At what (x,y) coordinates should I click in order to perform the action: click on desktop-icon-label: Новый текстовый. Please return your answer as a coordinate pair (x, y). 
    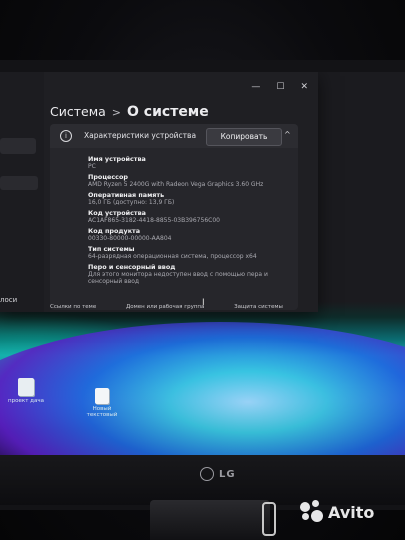
    Looking at the image, I should click on (102, 412).